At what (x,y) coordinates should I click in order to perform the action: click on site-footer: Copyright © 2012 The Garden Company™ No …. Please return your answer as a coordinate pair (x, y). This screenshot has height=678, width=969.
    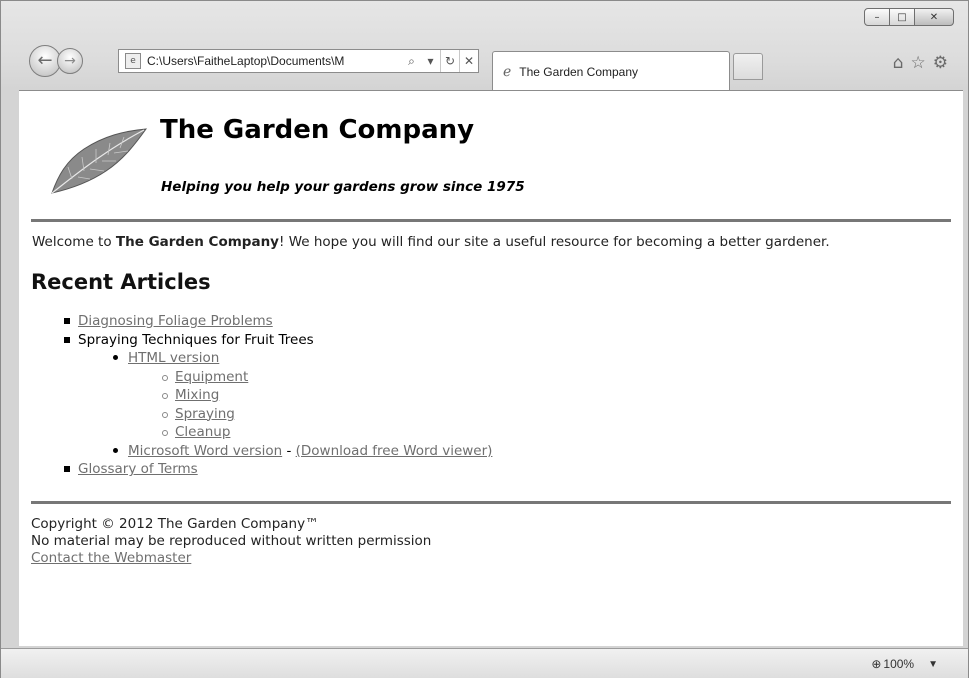
    Looking at the image, I should click on (491, 541).